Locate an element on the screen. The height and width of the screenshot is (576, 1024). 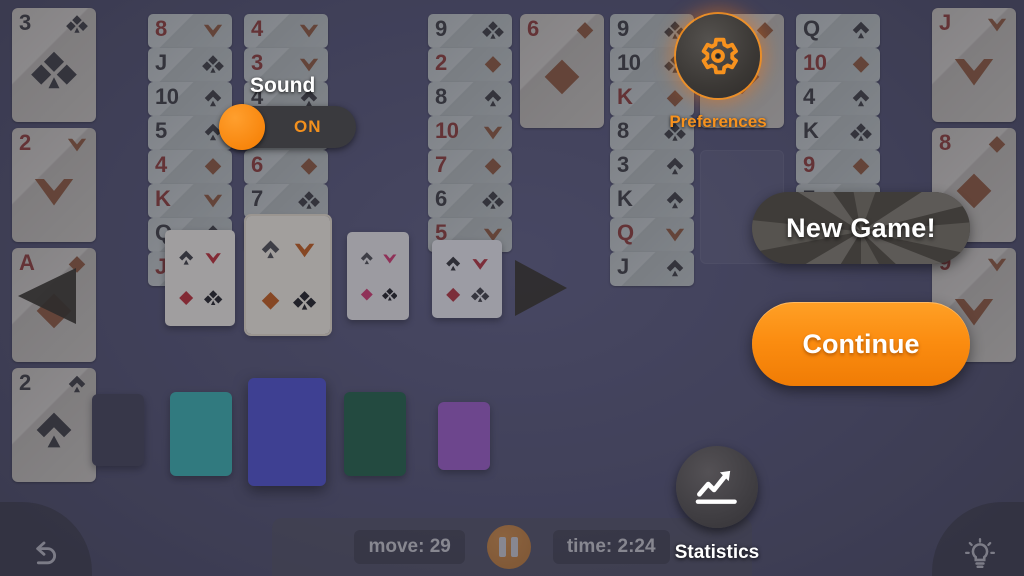
theme-color-green is located at coordinates (375, 434).